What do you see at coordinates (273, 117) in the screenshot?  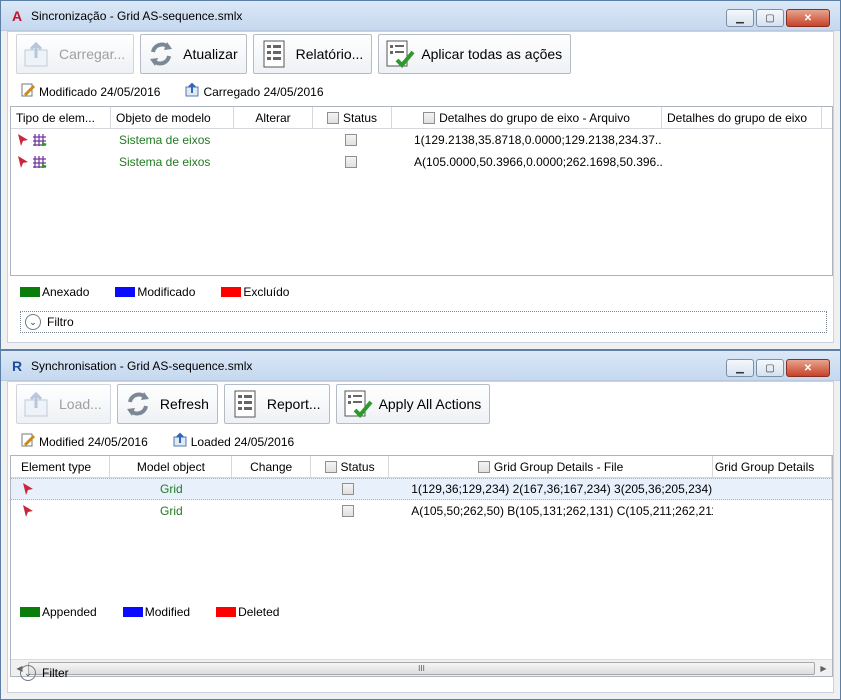 I see `col-change: Alterar` at bounding box center [273, 117].